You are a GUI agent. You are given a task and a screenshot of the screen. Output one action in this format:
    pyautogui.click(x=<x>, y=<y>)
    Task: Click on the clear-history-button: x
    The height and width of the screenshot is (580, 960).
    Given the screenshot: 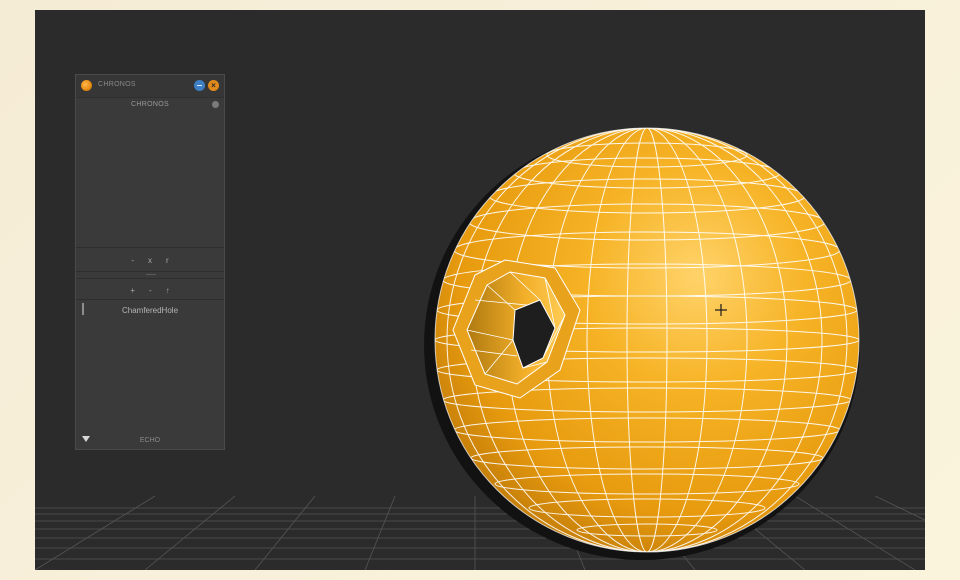 What is the action you would take?
    pyautogui.click(x=150, y=260)
    